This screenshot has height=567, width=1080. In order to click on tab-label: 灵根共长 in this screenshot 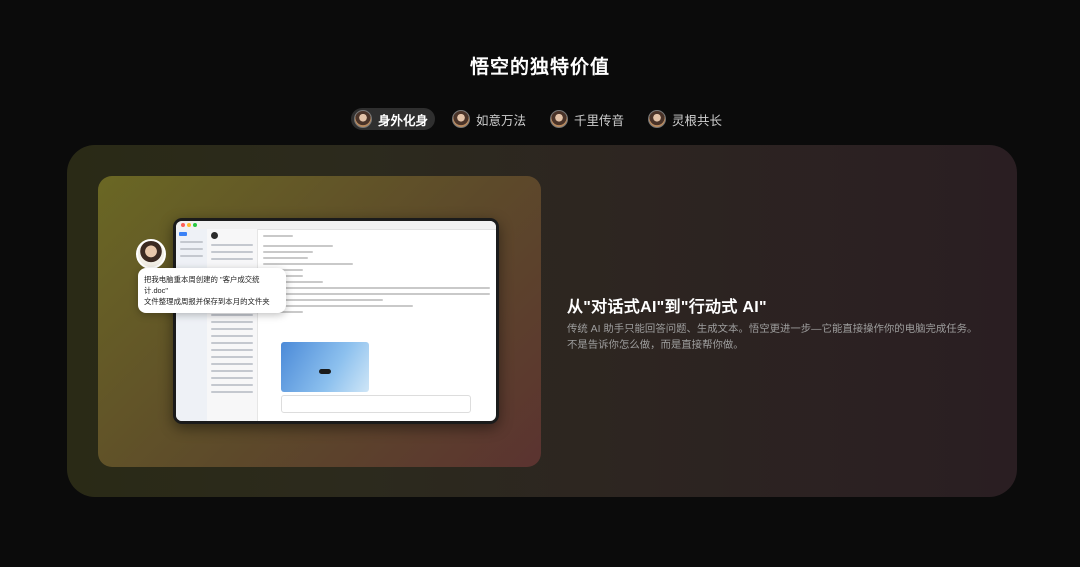, I will do `click(697, 120)`.